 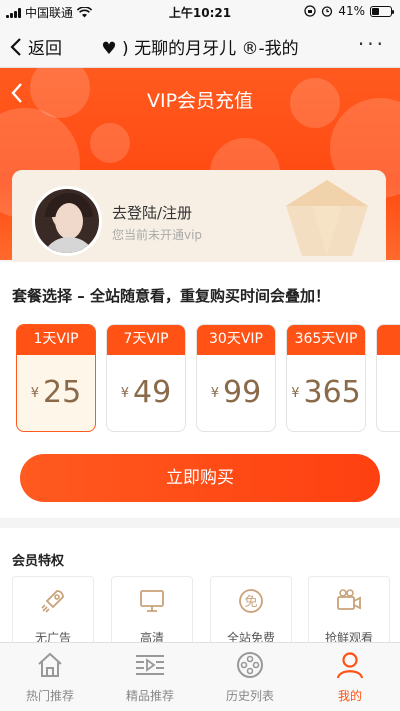 I want to click on battery-icon, so click(x=382, y=11).